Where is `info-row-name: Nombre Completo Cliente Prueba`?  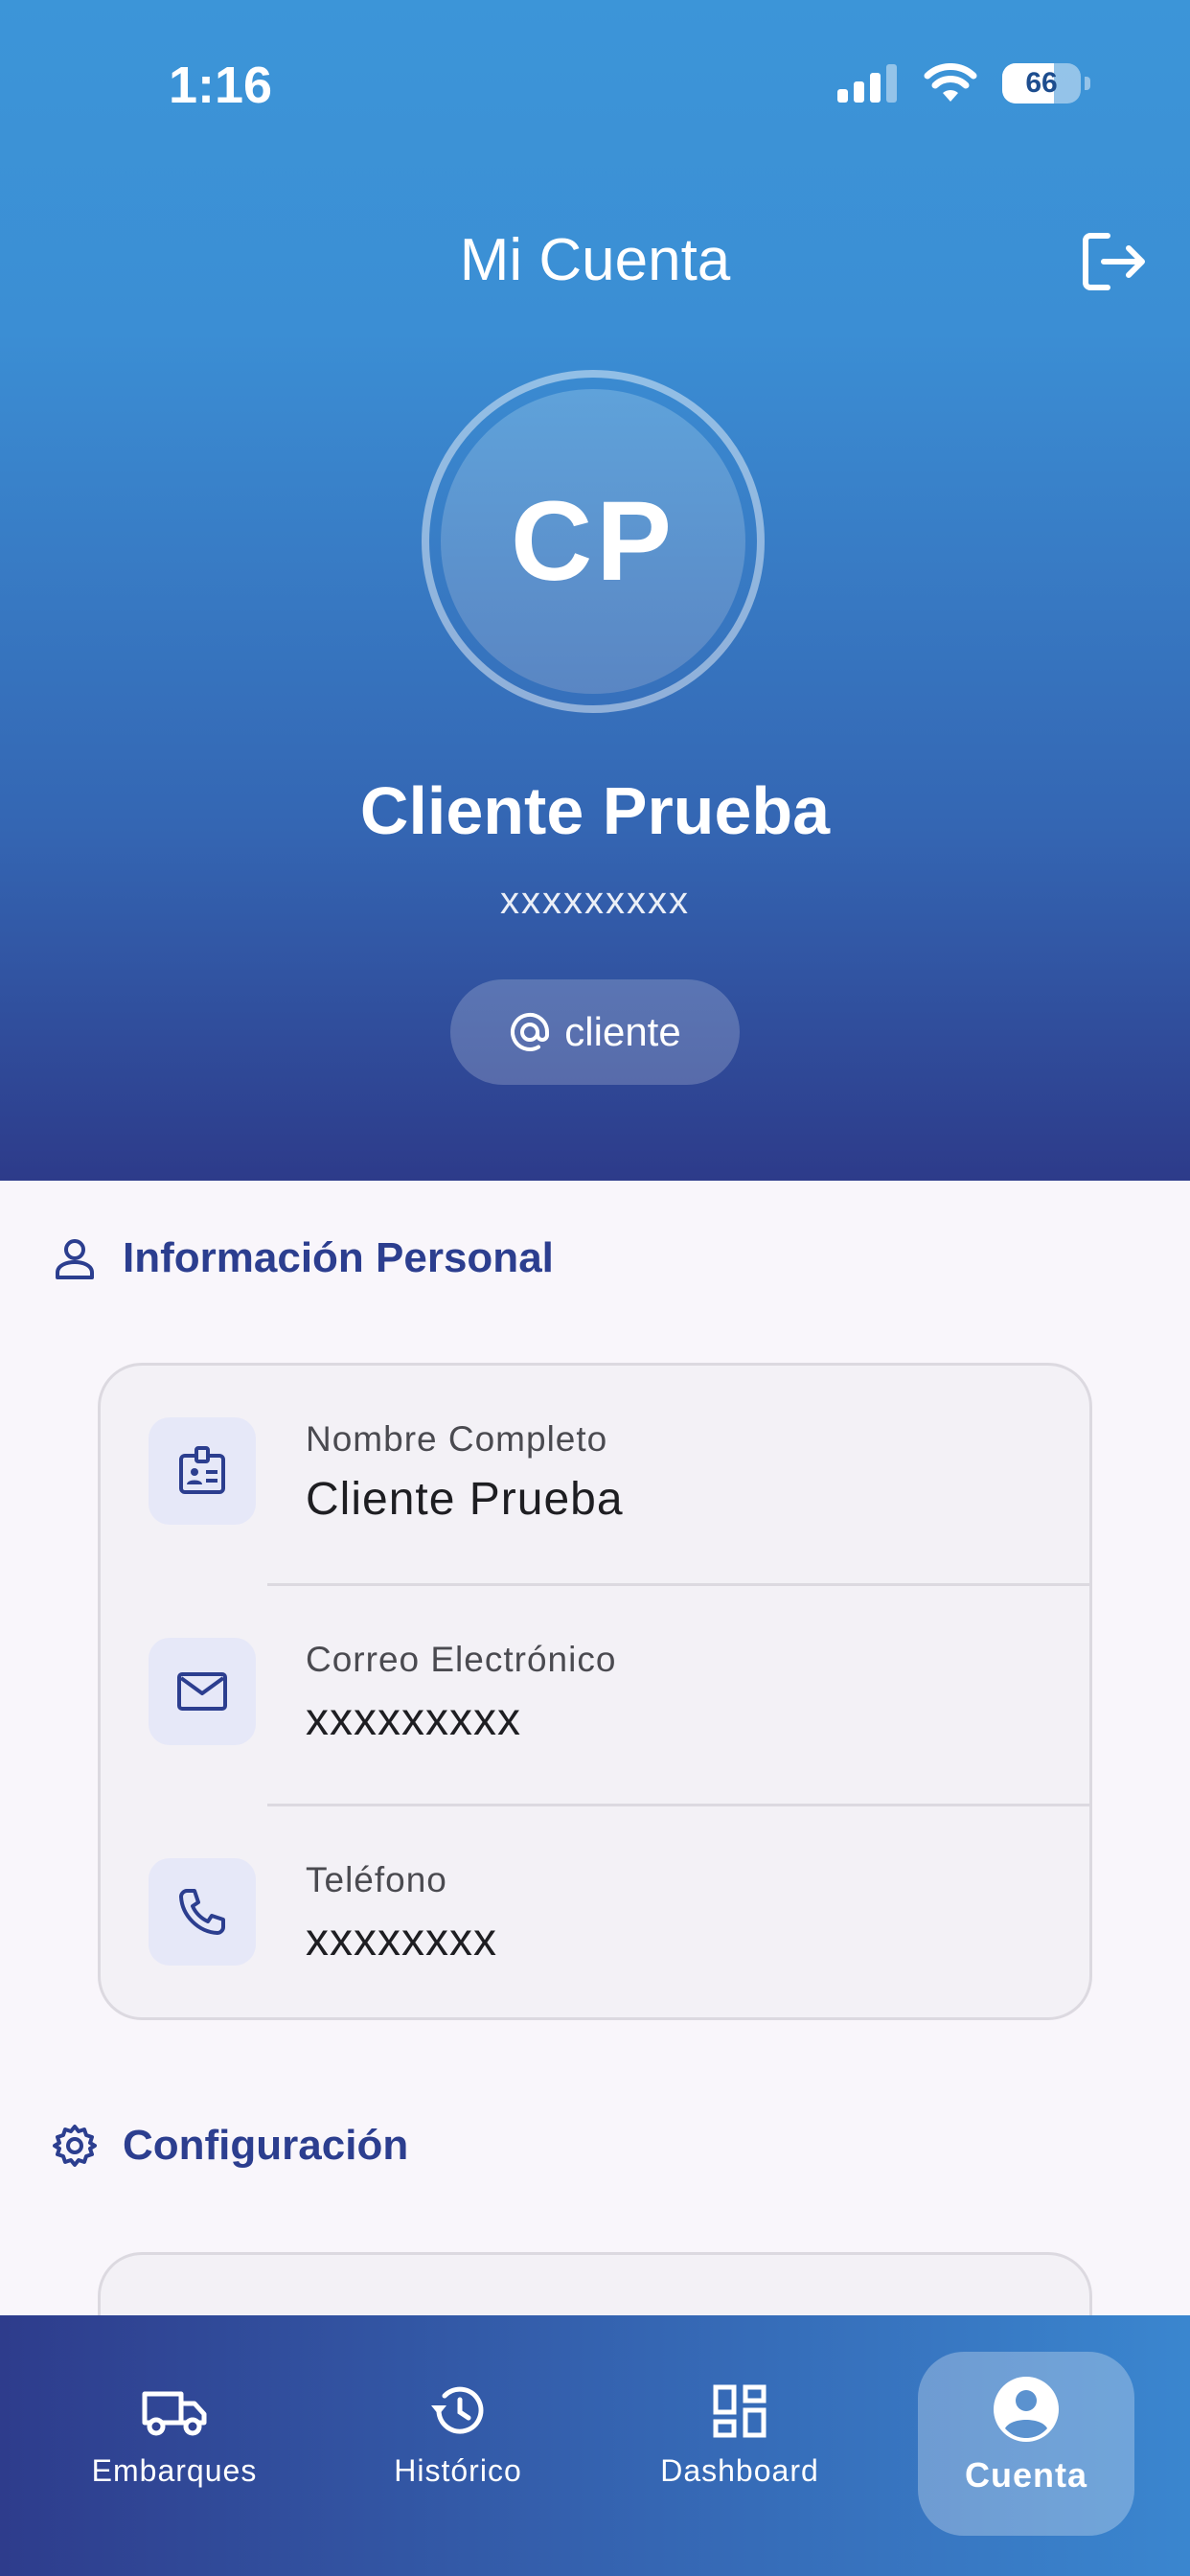
info-row-name: Nombre Completo Cliente Prueba is located at coordinates (595, 1476).